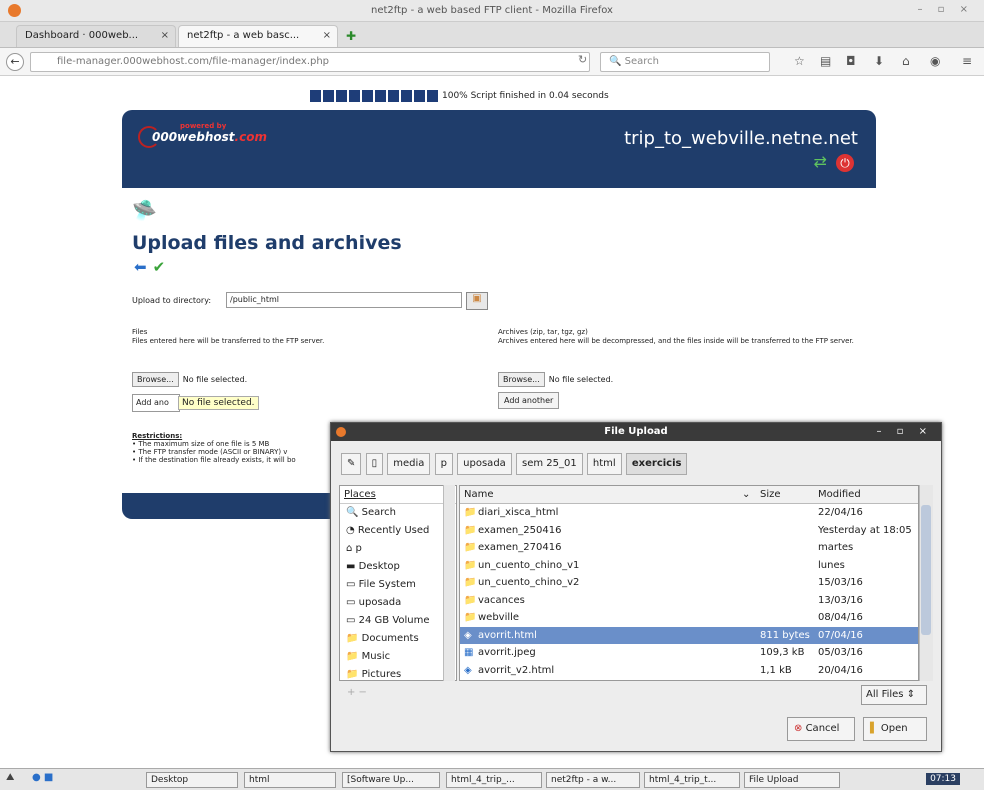  I want to click on window-controls: – ▫ ×, so click(945, 9).